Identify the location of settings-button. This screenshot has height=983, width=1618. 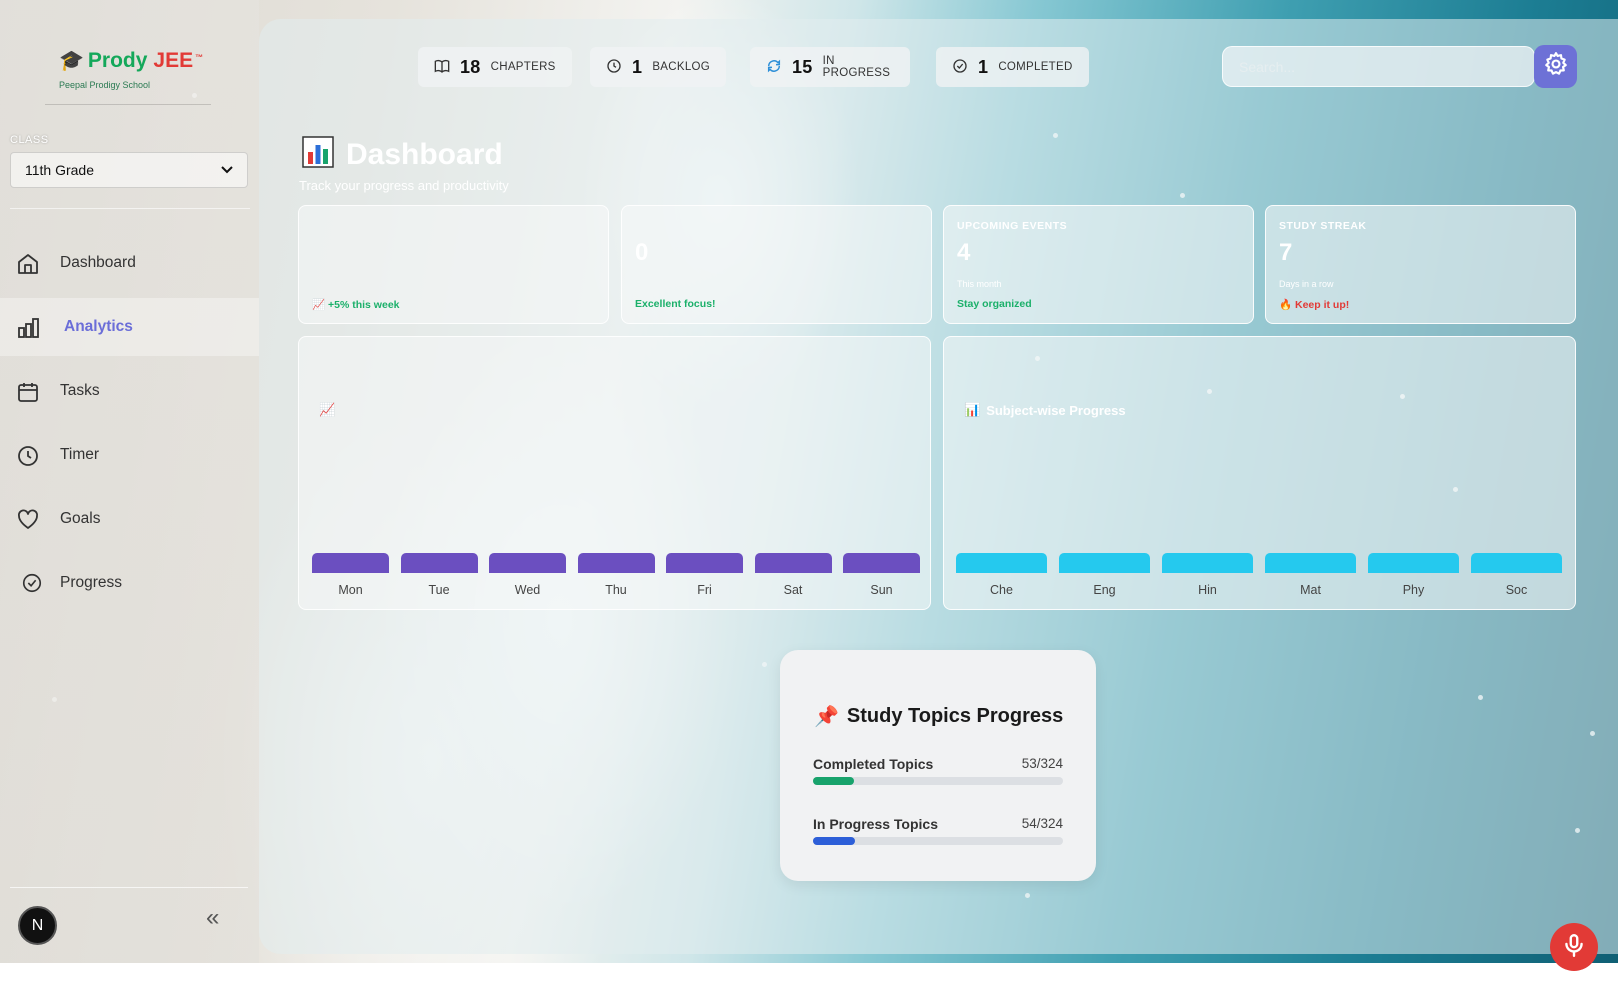
(1555, 66).